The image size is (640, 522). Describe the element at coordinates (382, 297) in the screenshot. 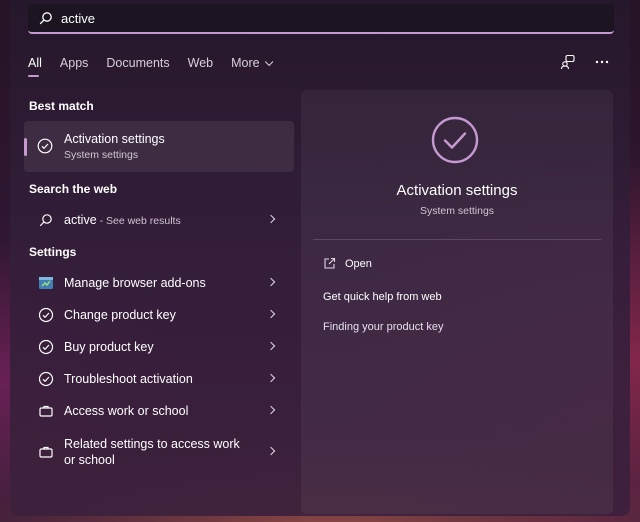

I see `quick-help-heading: Get quick help from web` at that location.